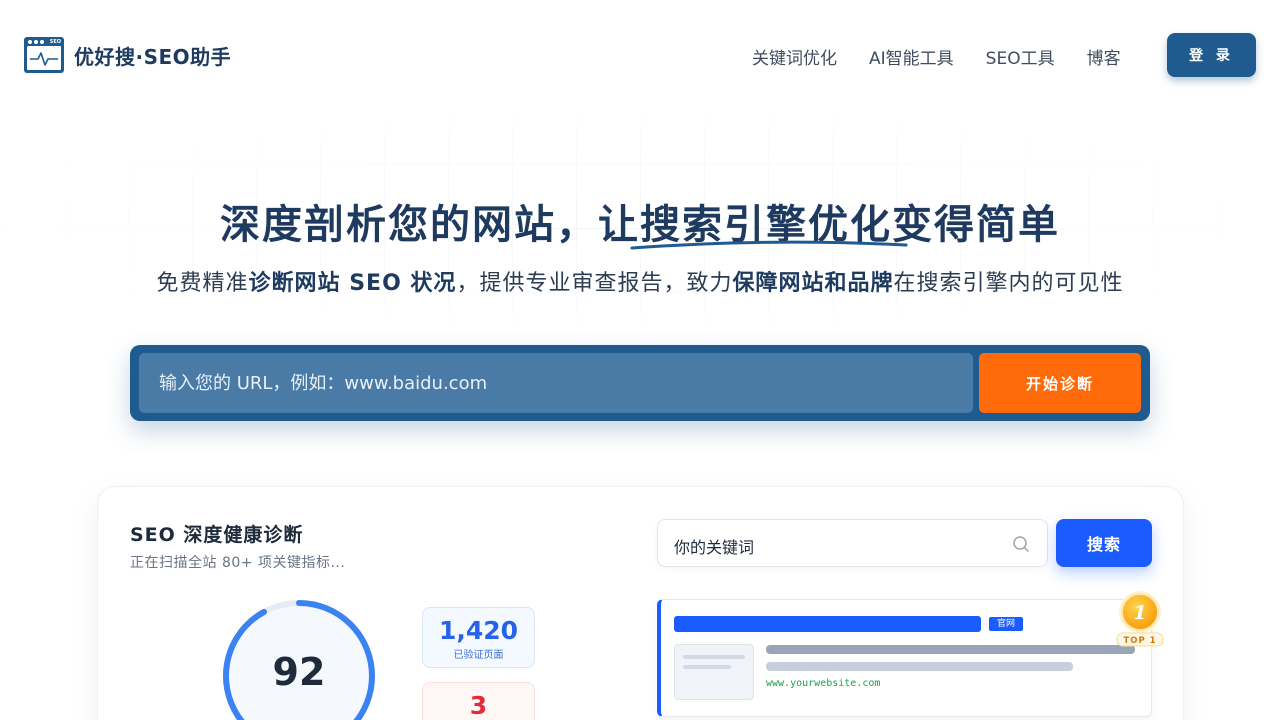  I want to click on top1-medal-icon: 1 TOP 1, so click(1140, 619).